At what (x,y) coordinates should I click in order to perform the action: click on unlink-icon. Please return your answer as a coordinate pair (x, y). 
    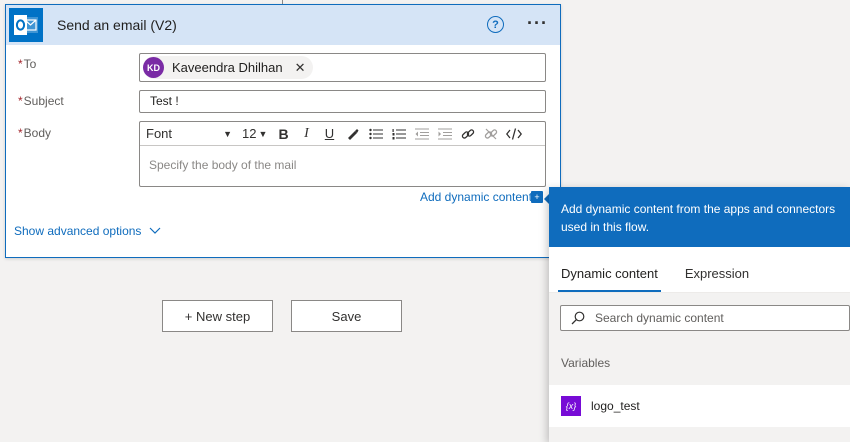
    Looking at the image, I should click on (490, 134).